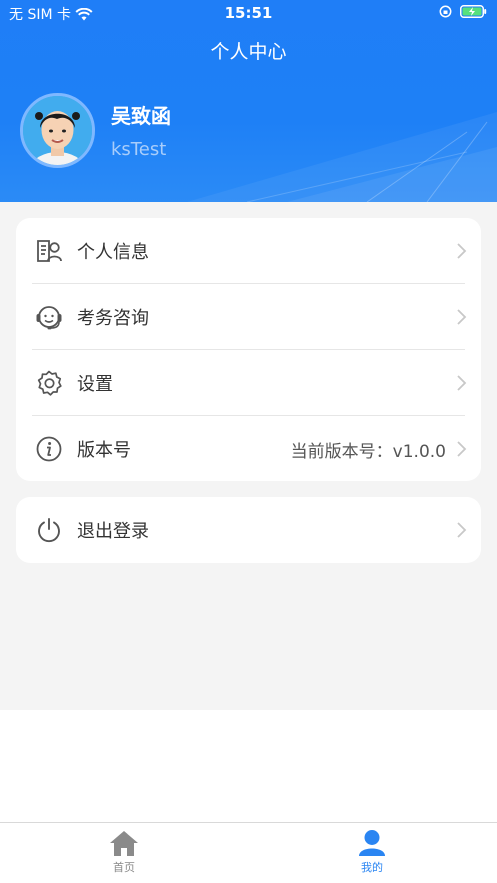 The image size is (497, 883). I want to click on menu-item-personal-info: 个人信息, so click(248, 251).